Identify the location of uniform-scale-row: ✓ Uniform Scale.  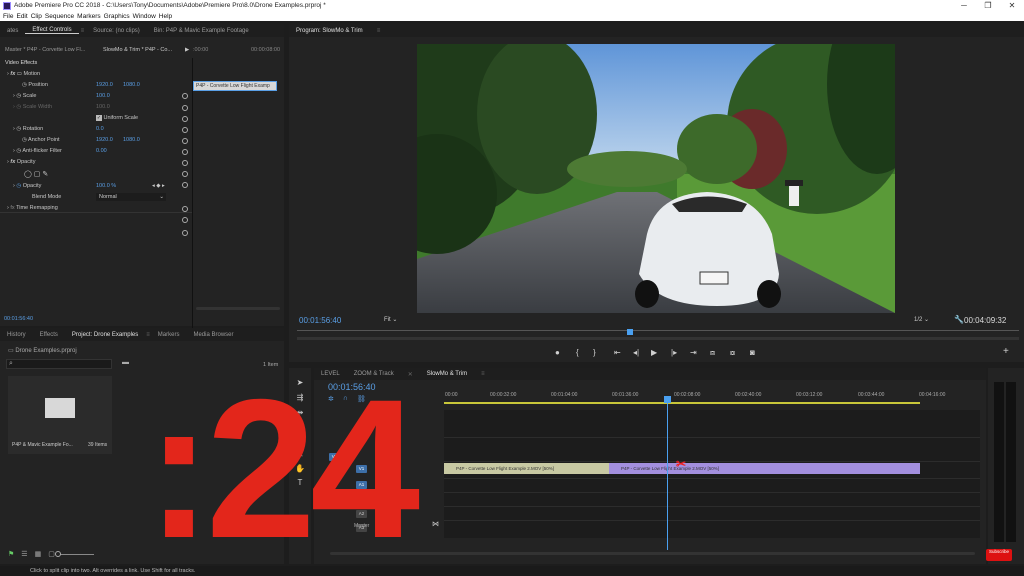
(117, 118).